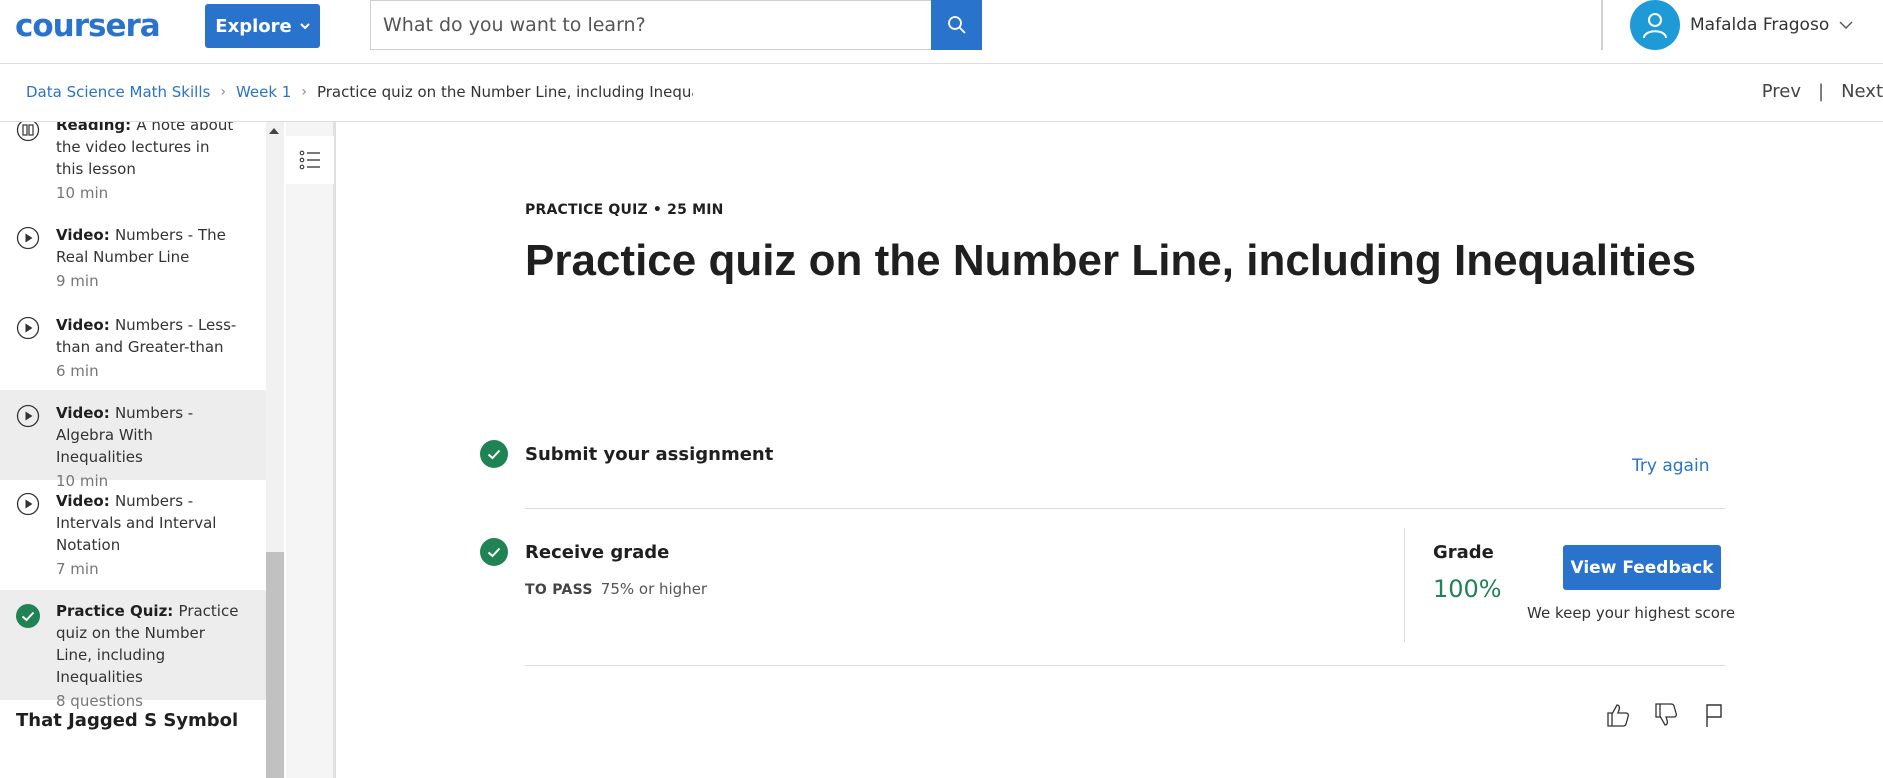 The image size is (1883, 778). Describe the element at coordinates (1670, 466) in the screenshot. I see `try-again-link: Try again` at that location.